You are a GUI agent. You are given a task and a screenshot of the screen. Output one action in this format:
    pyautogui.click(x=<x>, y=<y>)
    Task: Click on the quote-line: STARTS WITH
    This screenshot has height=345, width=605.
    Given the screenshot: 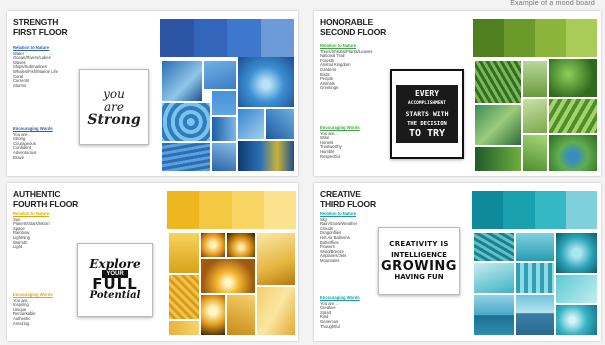 What is the action you would take?
    pyautogui.click(x=427, y=114)
    